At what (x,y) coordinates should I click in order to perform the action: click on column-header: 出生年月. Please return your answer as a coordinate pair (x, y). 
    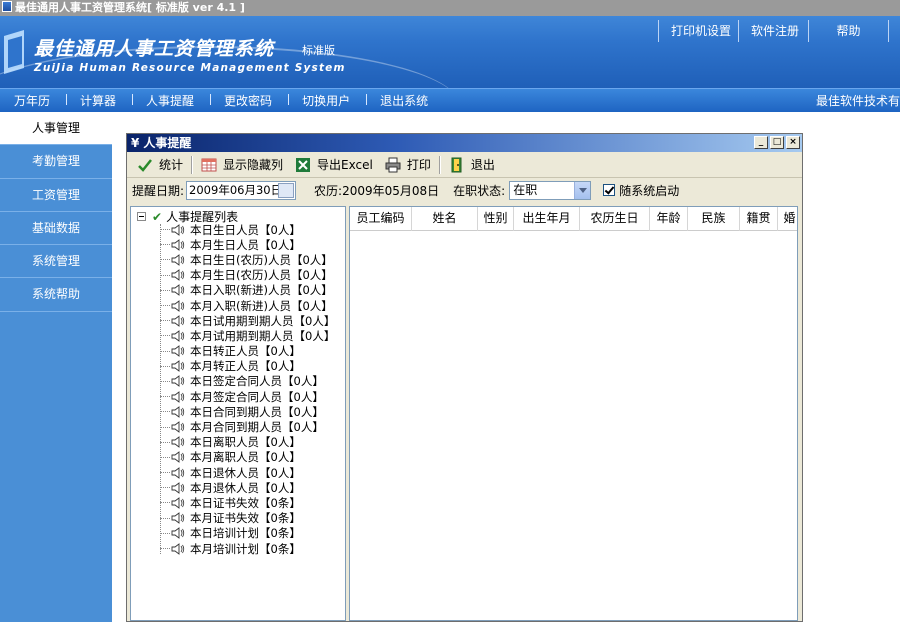
    Looking at the image, I should click on (547, 219).